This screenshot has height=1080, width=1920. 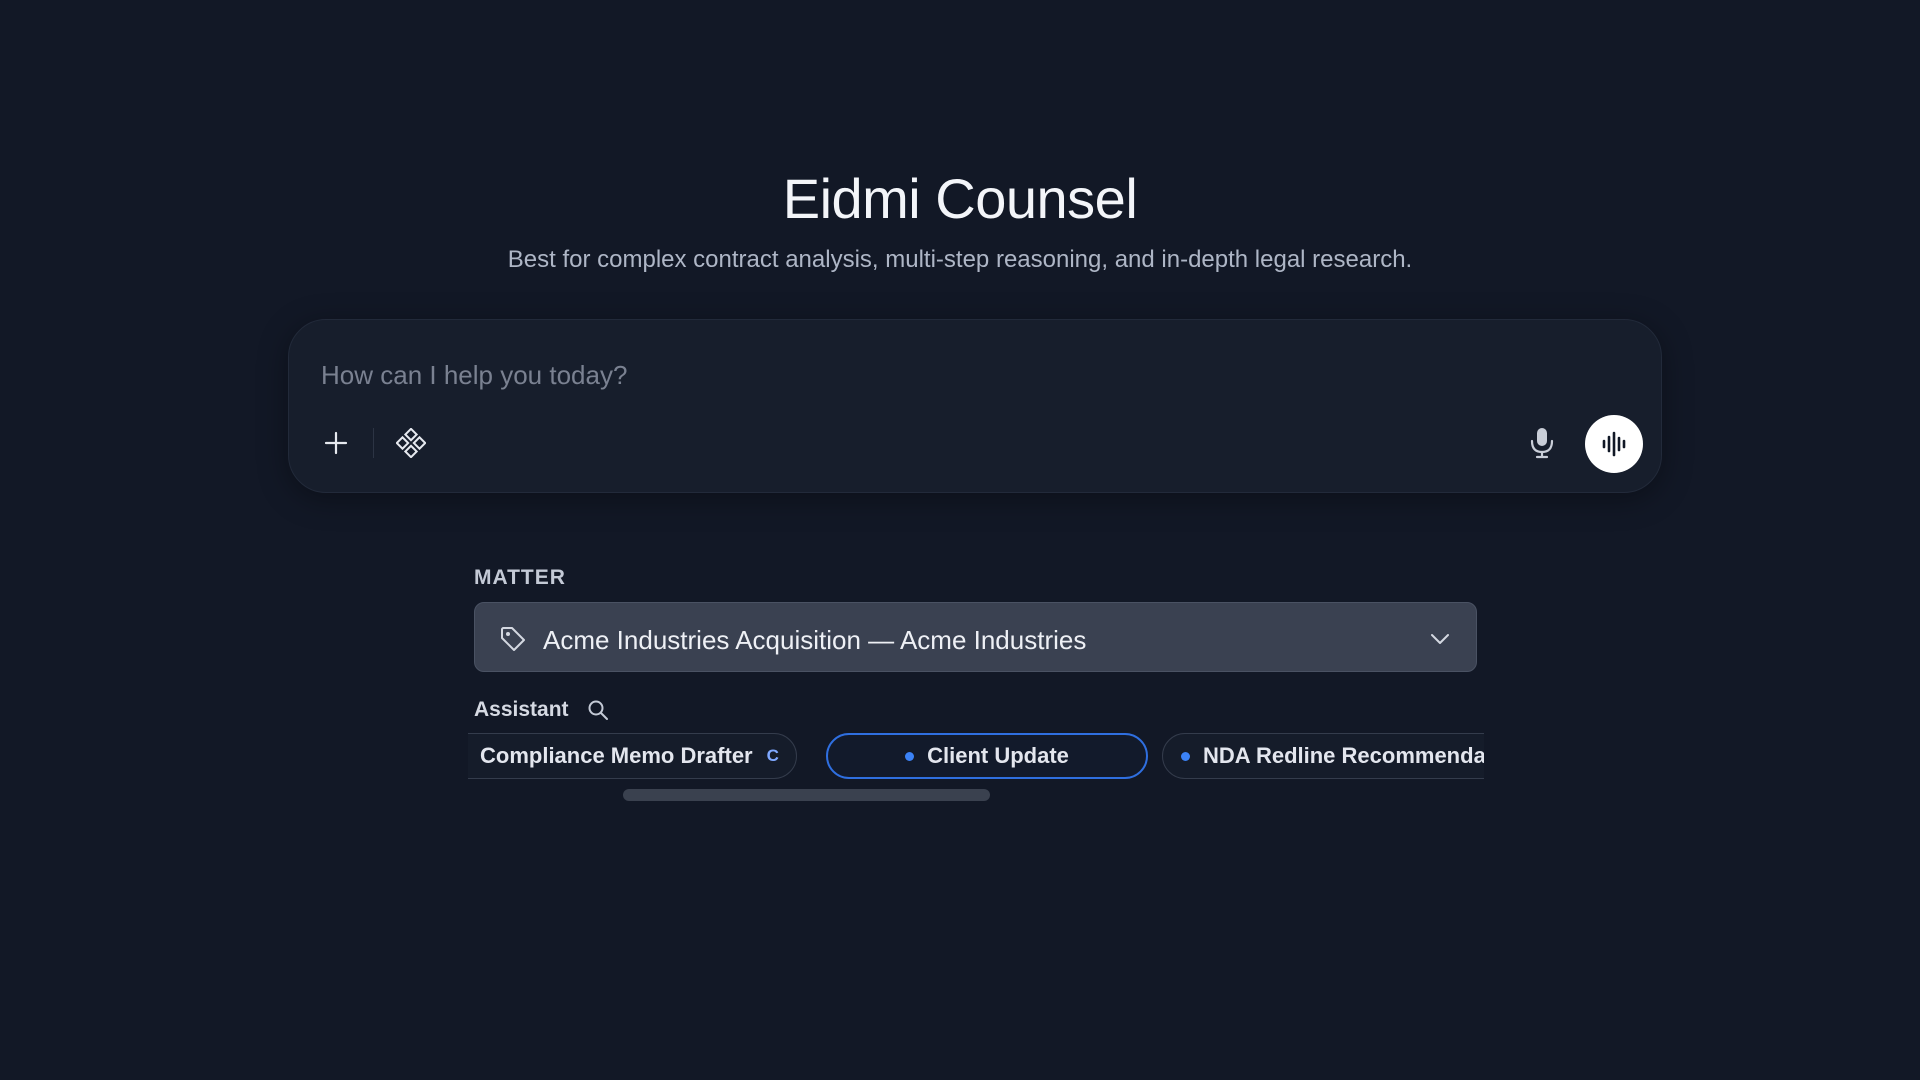 What do you see at coordinates (806, 795) in the screenshot?
I see `chip-list-scrollbar` at bounding box center [806, 795].